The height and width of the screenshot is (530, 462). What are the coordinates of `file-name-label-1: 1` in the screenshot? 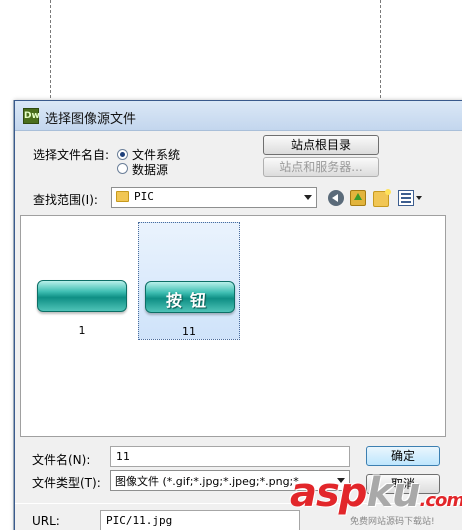 It's located at (82, 330).